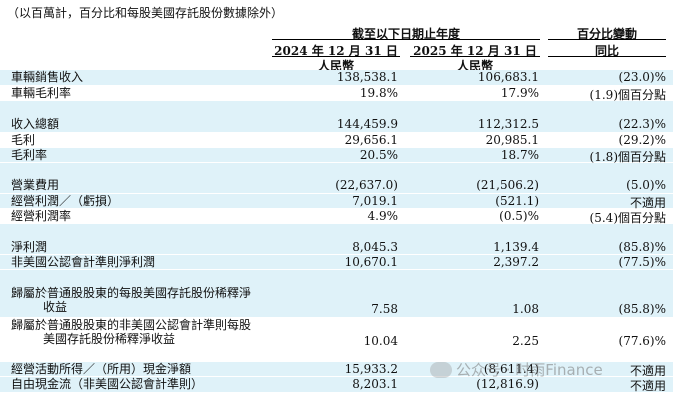  I want to click on row-label: 經營利潤／（虧損）, so click(65, 201).